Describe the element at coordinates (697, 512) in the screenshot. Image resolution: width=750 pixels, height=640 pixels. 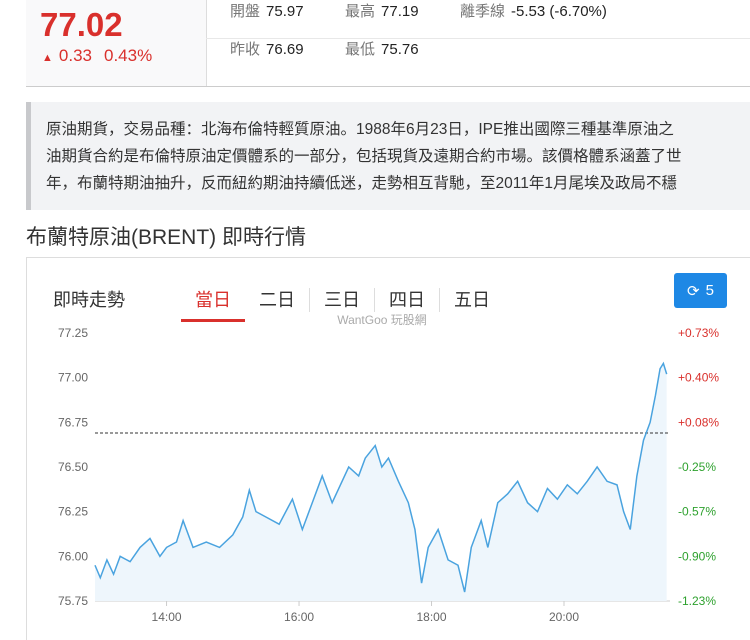
I see `pct-tick-label: -0.57%` at that location.